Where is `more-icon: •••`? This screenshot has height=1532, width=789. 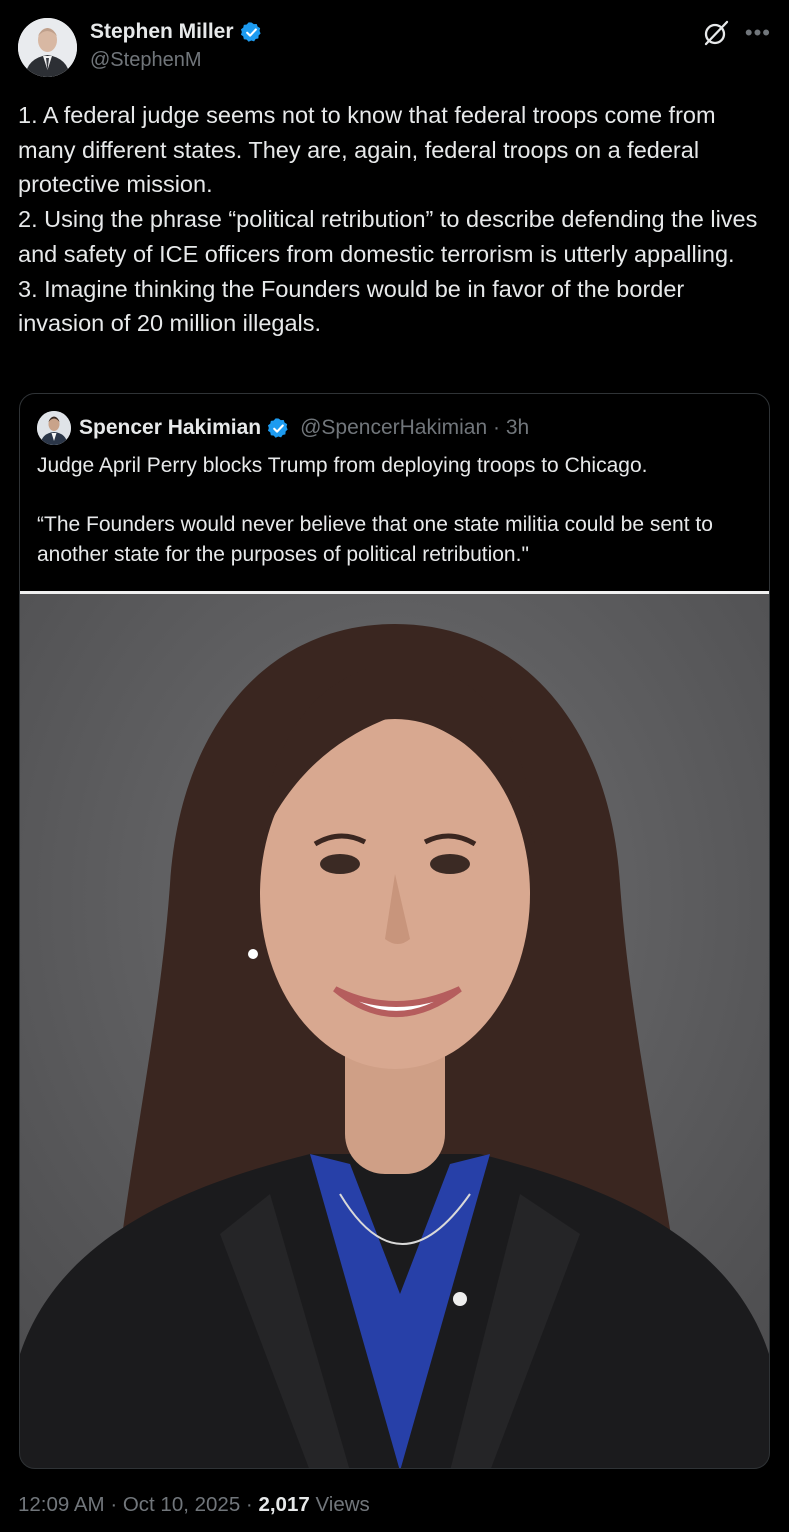
more-icon: ••• is located at coordinates (758, 33).